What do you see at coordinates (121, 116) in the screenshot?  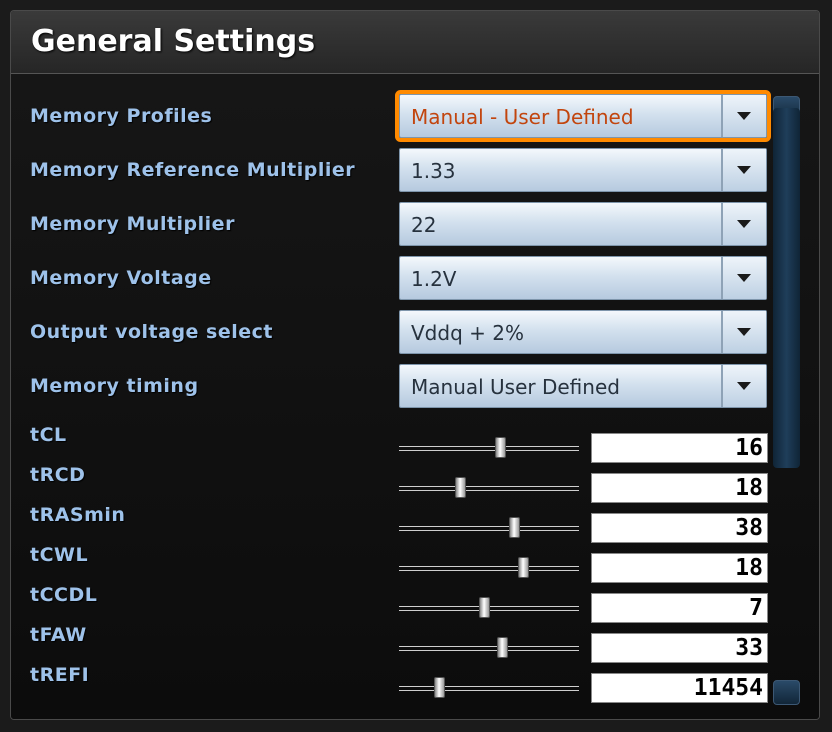 I see `label-memory-profiles: Memory Profiles` at bounding box center [121, 116].